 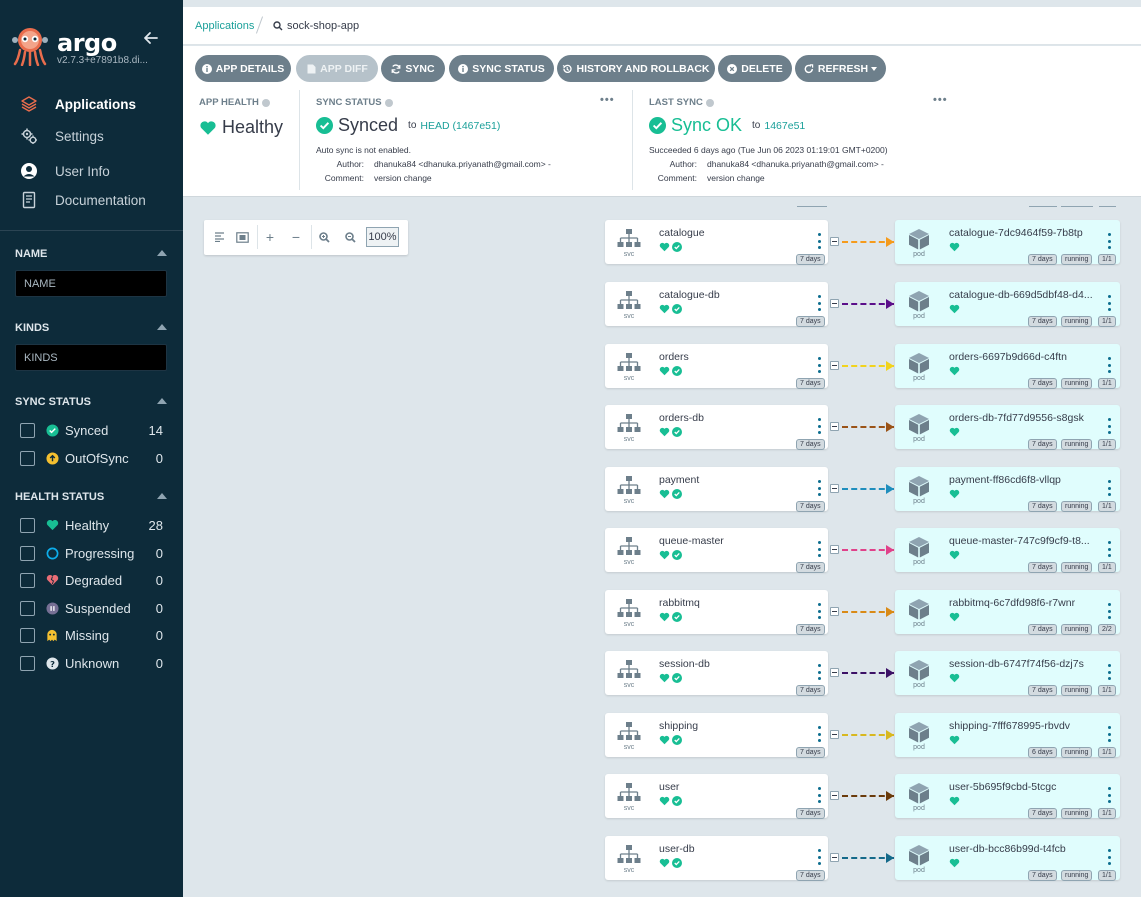 What do you see at coordinates (316, 26) in the screenshot?
I see `app-search: sock-shop-app` at bounding box center [316, 26].